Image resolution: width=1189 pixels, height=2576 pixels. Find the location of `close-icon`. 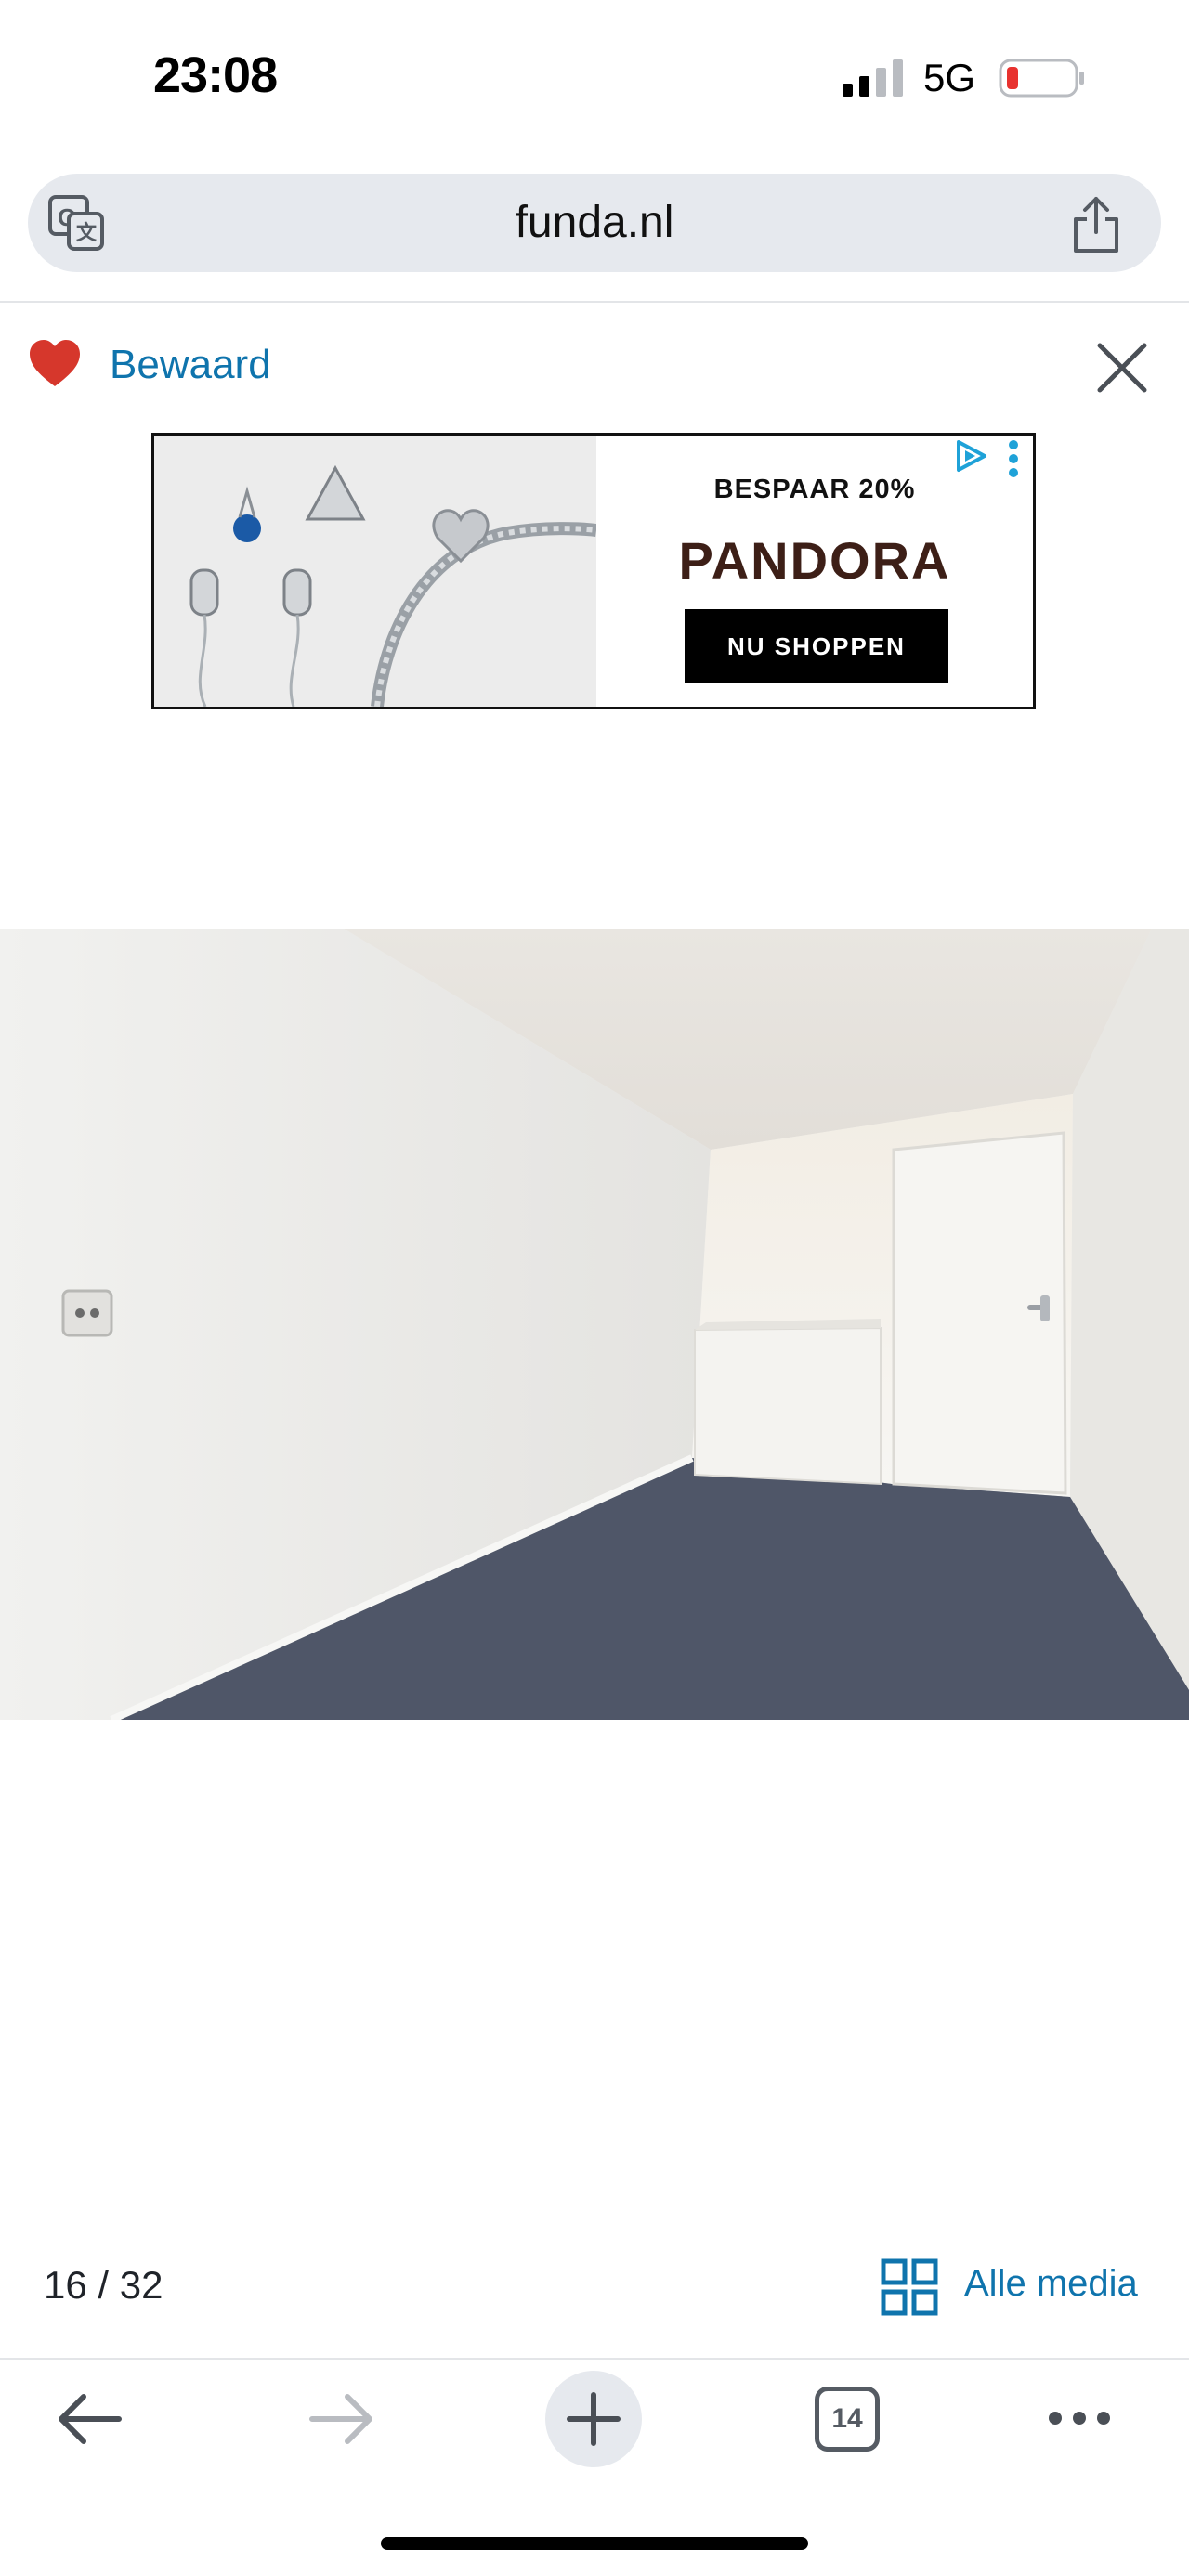

close-icon is located at coordinates (1122, 368).